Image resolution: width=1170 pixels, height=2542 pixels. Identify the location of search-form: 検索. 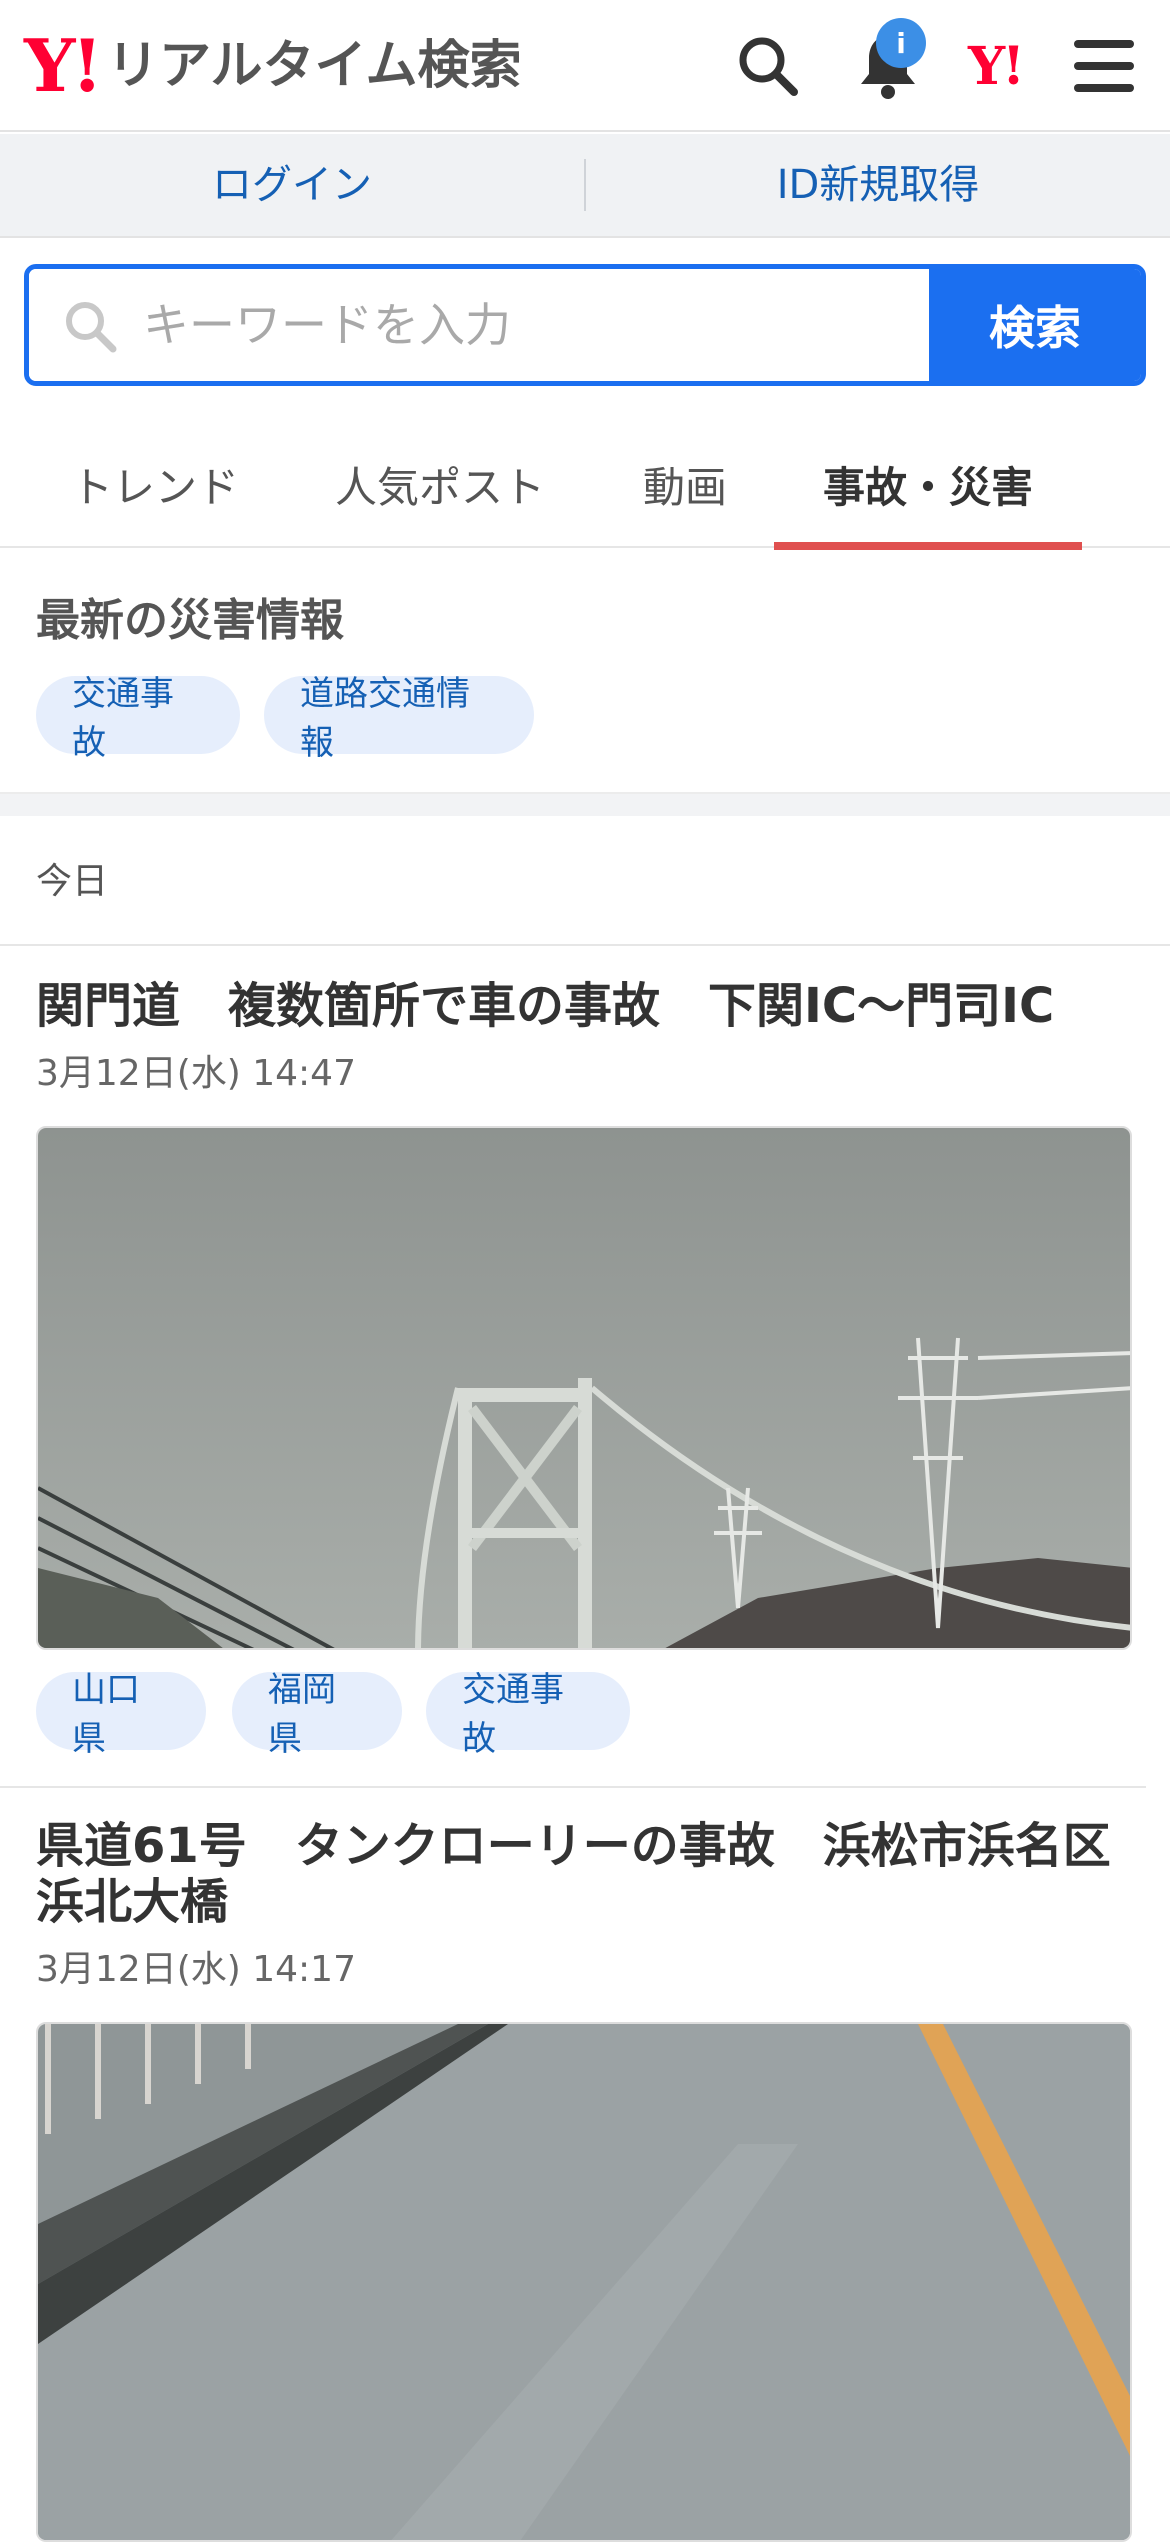
(585, 325).